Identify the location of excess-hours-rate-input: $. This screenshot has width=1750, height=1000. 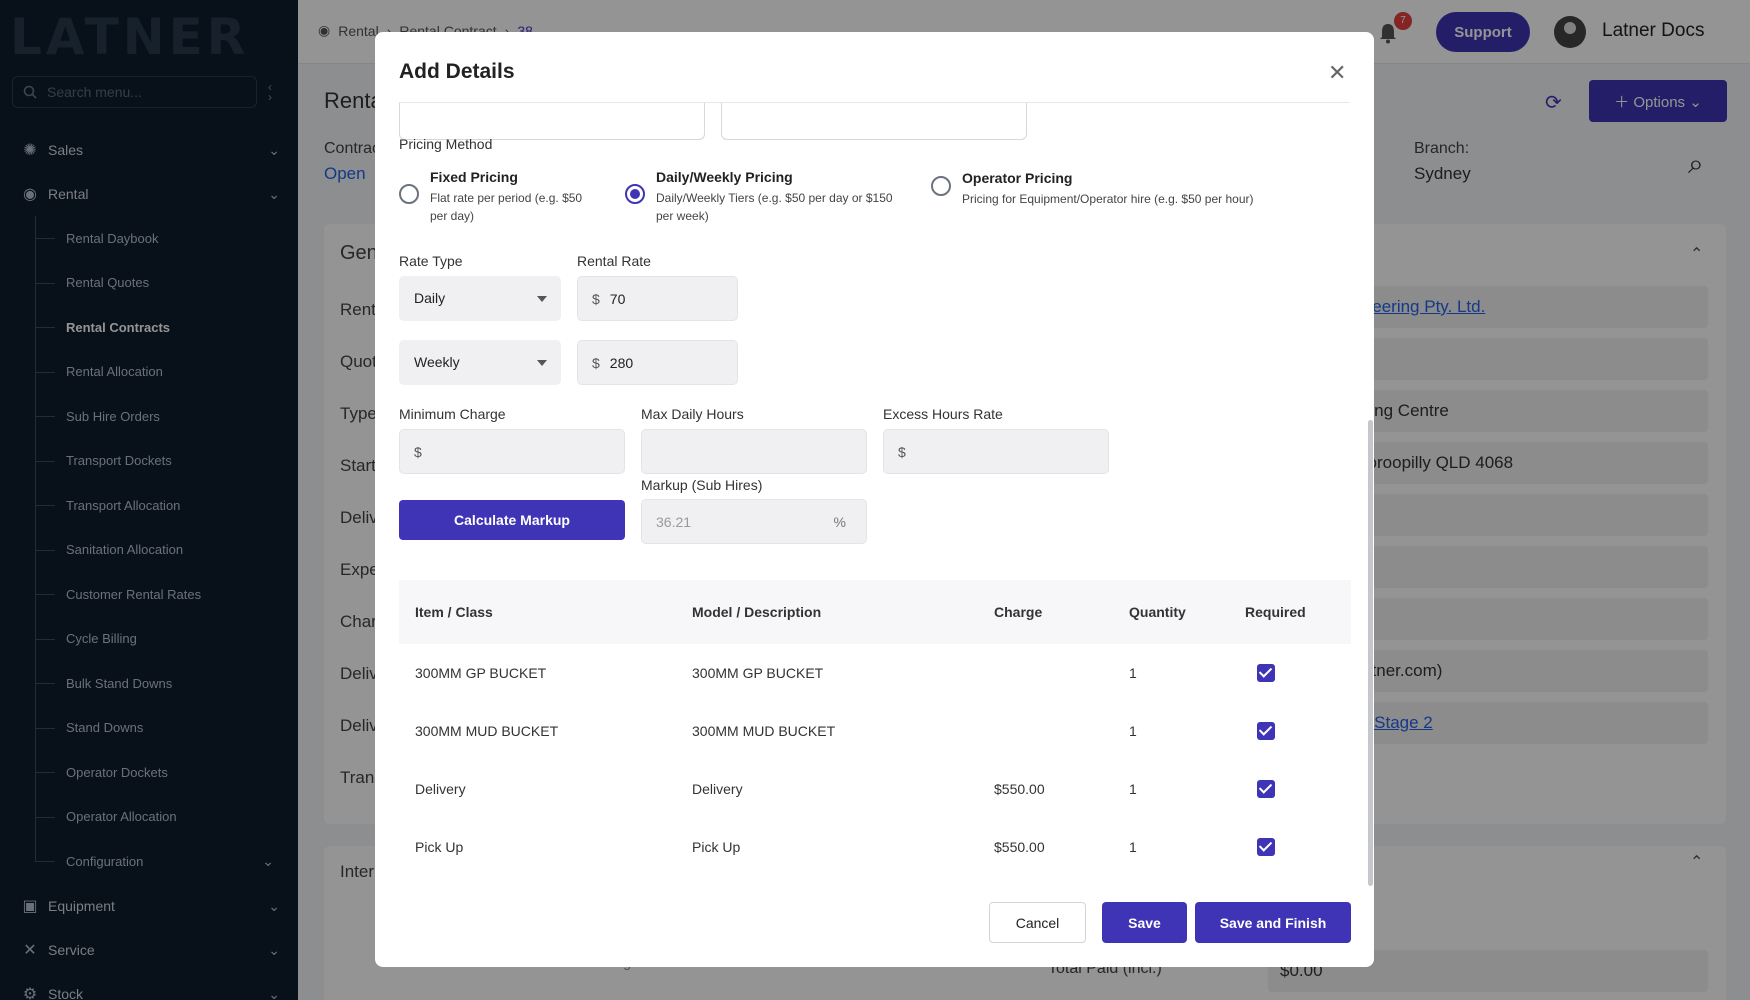
(996, 451).